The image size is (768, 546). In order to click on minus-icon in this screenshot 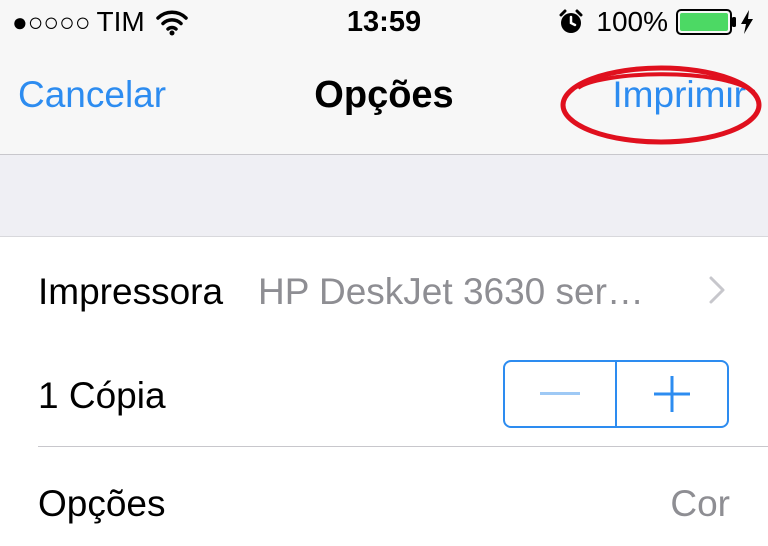, I will do `click(560, 393)`.